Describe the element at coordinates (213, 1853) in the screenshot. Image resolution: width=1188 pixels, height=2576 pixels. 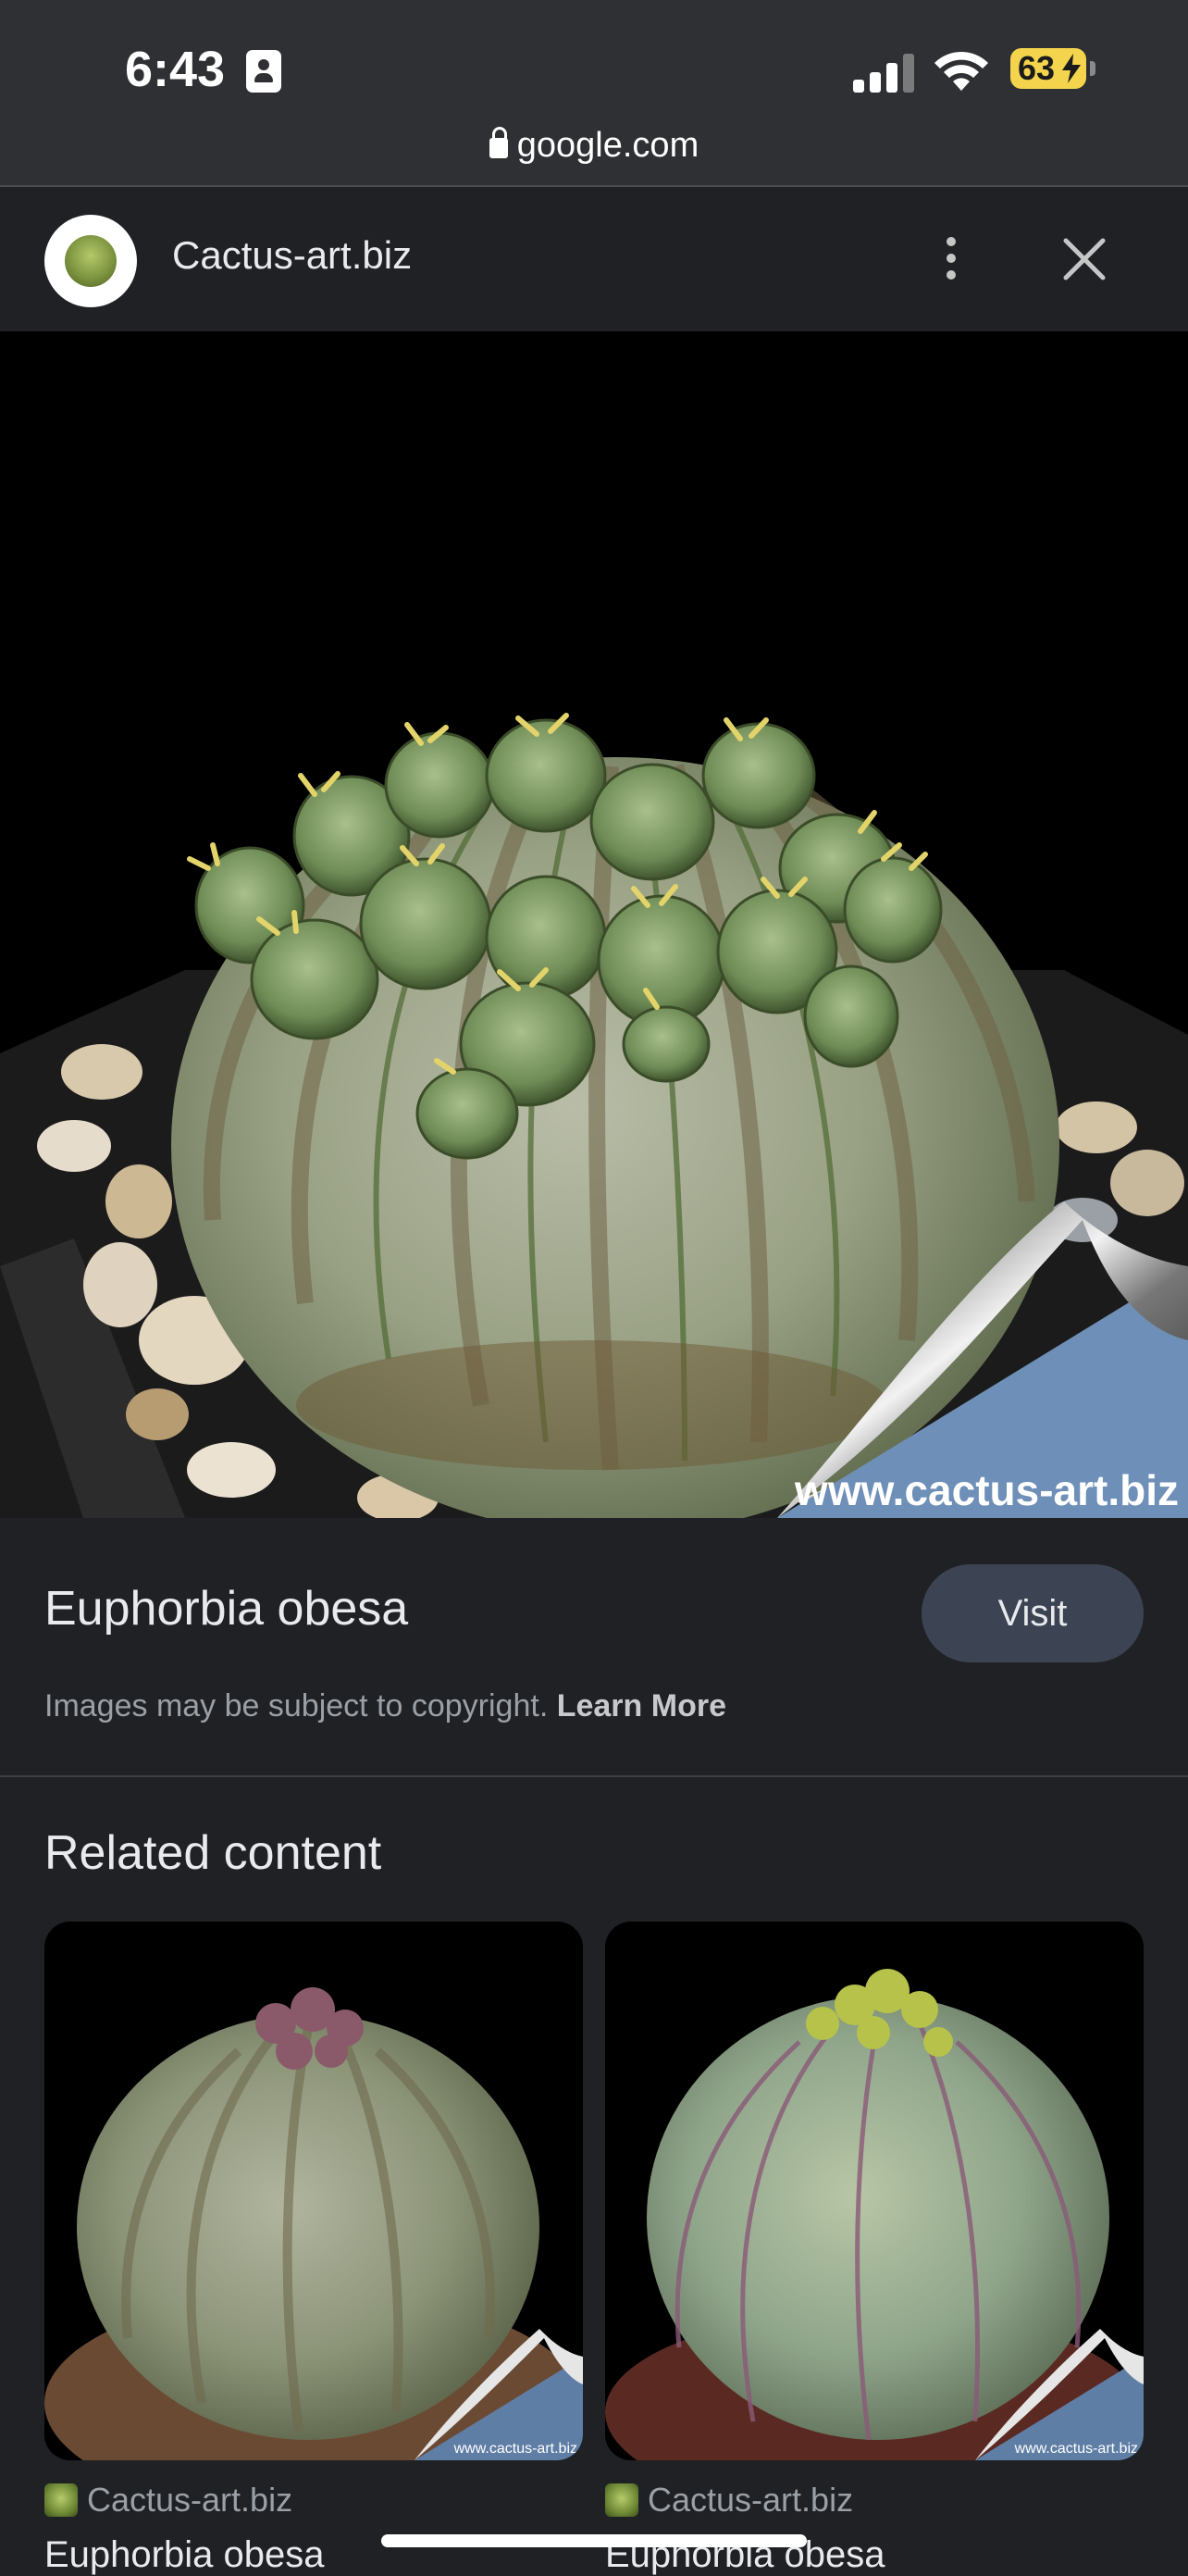
I see `related-content-heading: Related content` at that location.